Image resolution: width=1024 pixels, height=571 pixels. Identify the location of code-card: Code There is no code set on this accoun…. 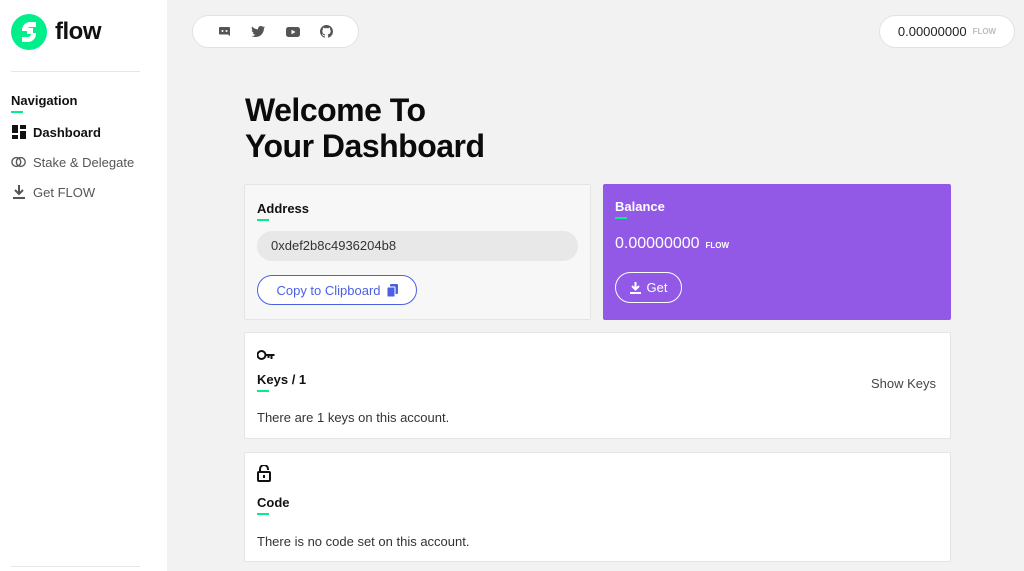
(597, 507).